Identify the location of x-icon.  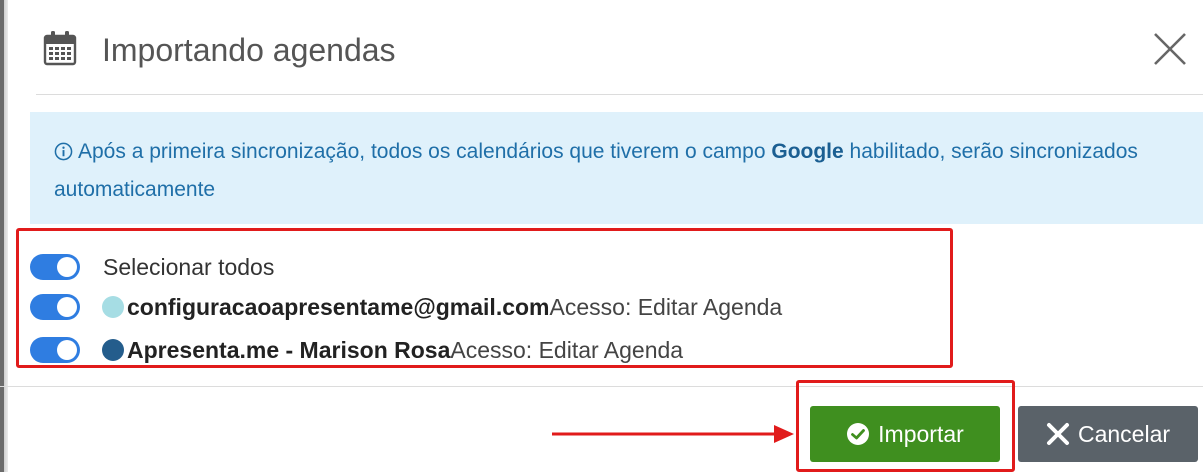
(1057, 434).